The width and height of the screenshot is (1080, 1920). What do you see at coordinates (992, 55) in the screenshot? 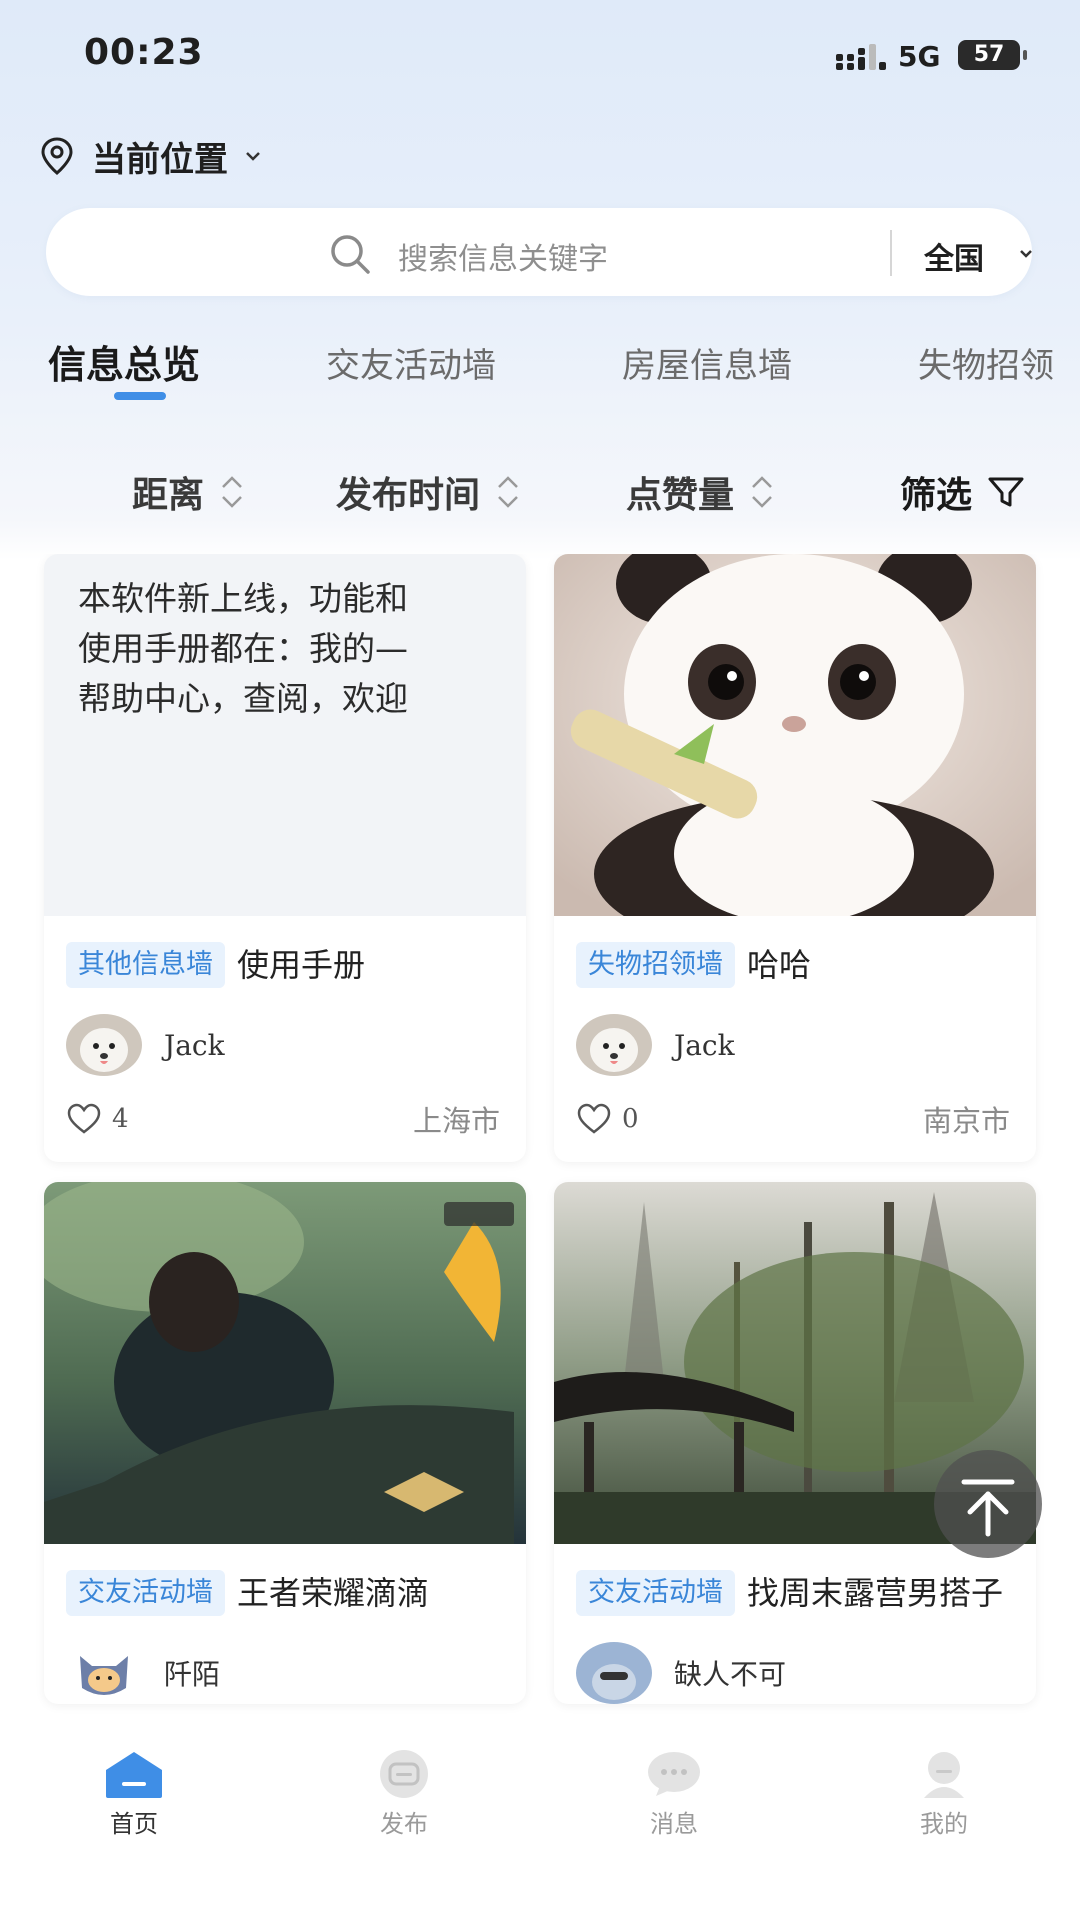
I see `battery-icon: 57` at bounding box center [992, 55].